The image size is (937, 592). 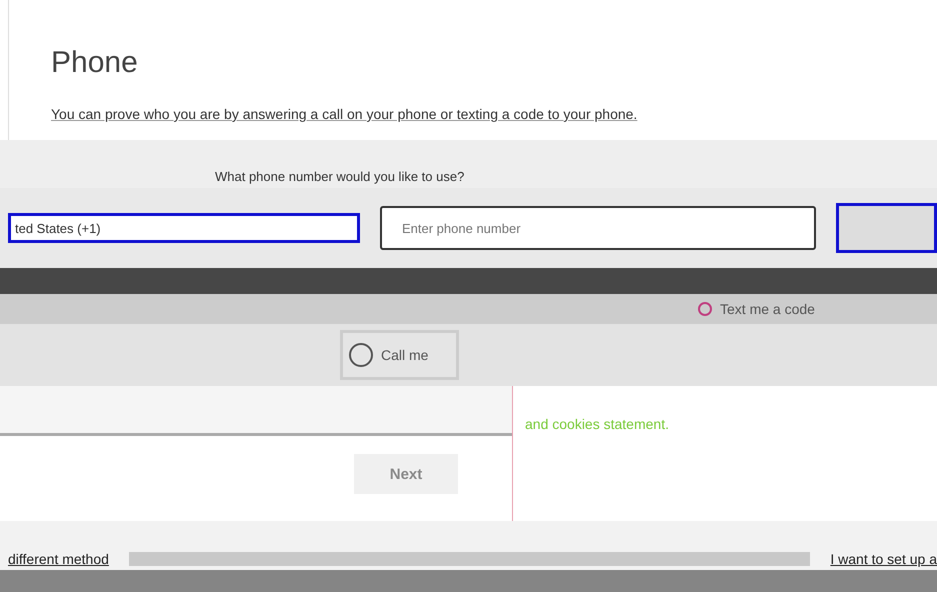 What do you see at coordinates (184, 228) in the screenshot?
I see `country-select: ted States (+1)` at bounding box center [184, 228].